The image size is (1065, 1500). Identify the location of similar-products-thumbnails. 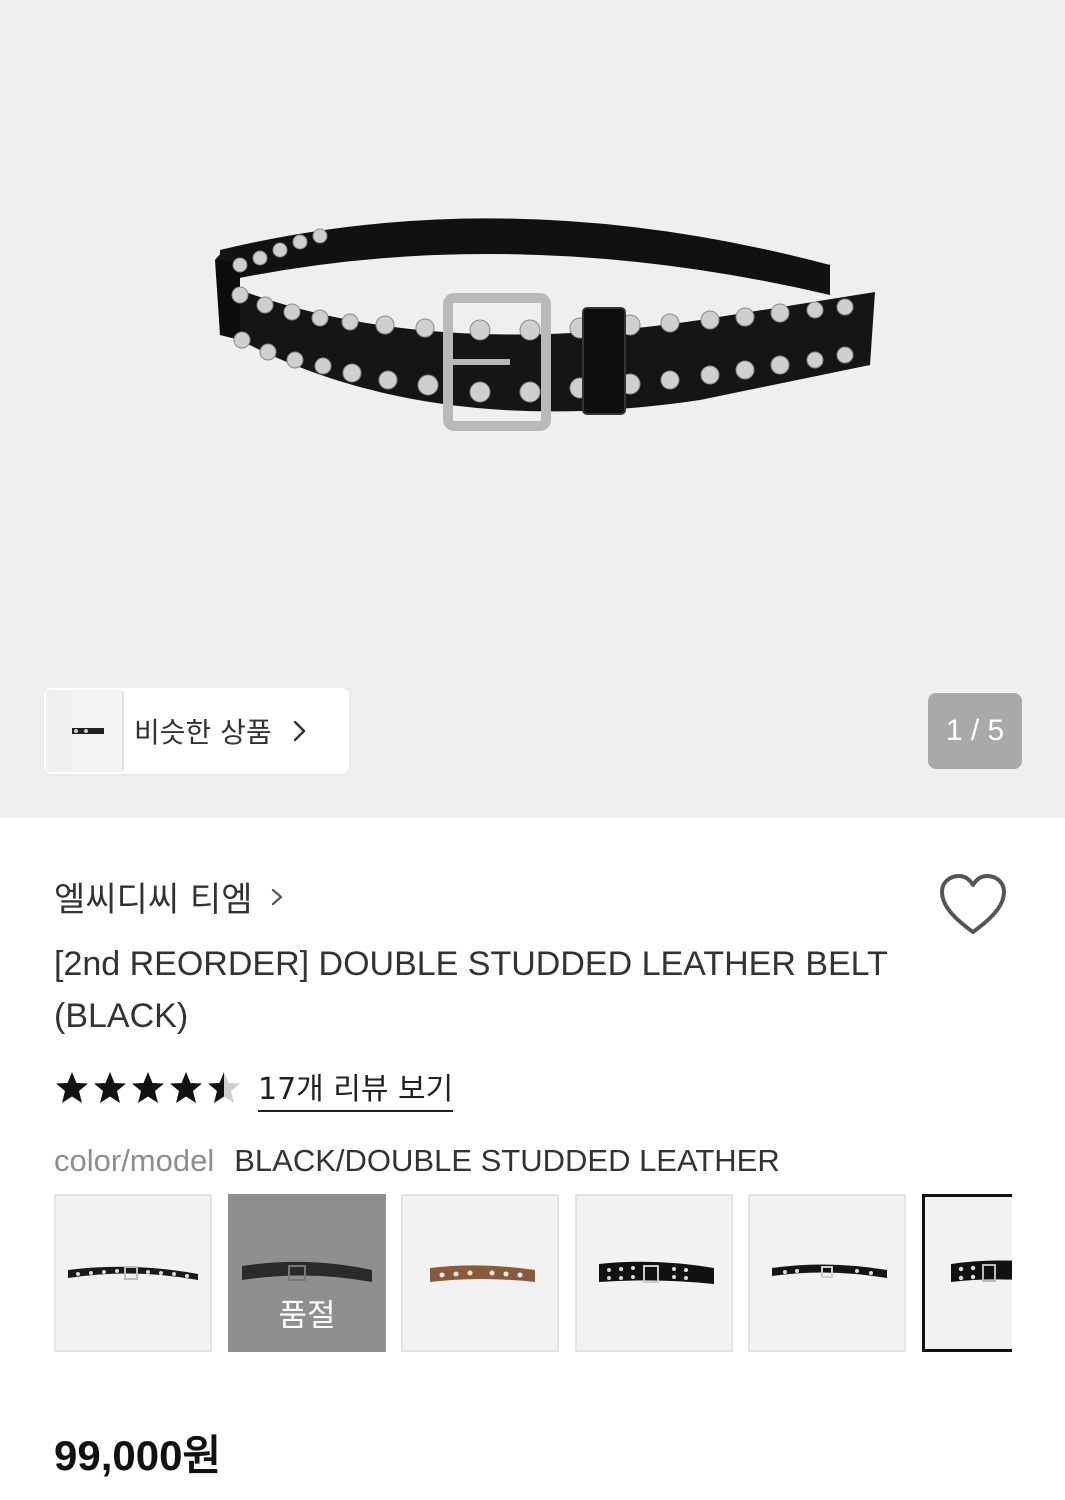
(89, 731).